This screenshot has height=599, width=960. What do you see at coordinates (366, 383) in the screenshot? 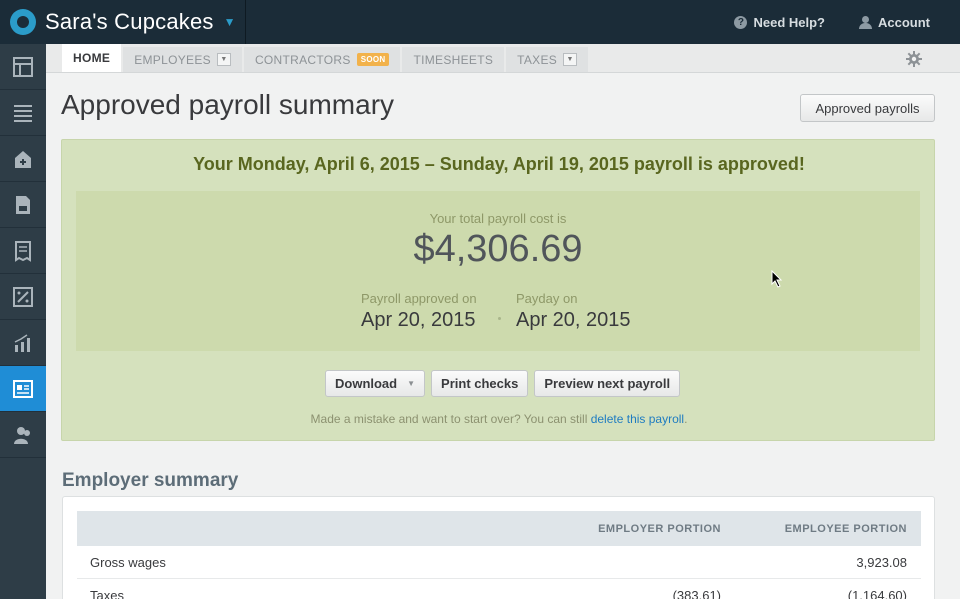
I see `download-label: Download` at bounding box center [366, 383].